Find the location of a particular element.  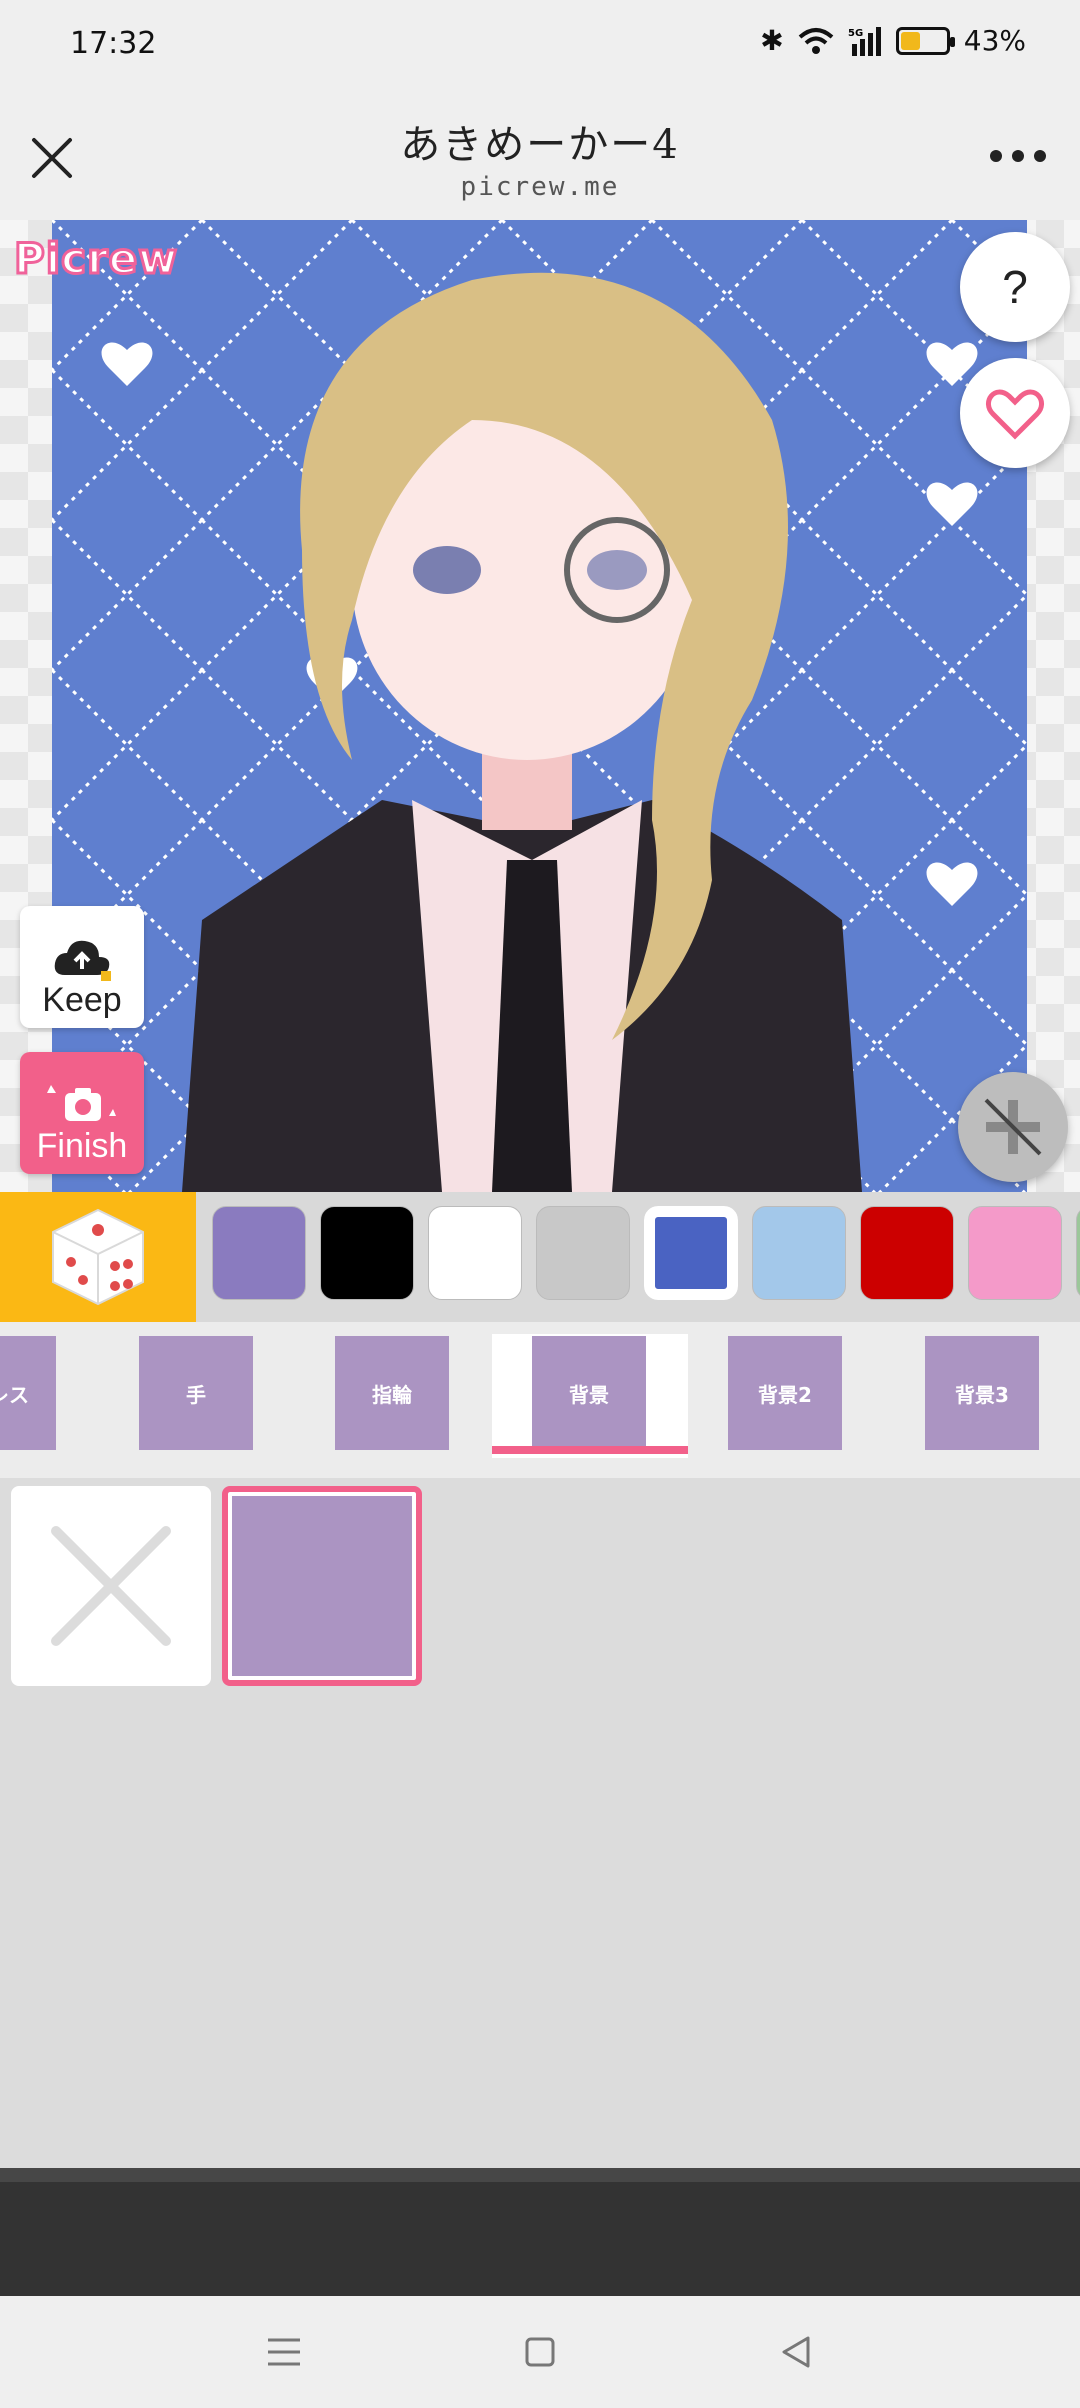

move-disabled-icon is located at coordinates (1013, 1127).